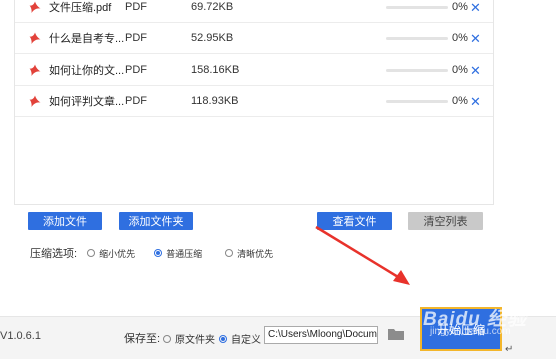 The width and height of the screenshot is (556, 359). Describe the element at coordinates (212, 7) in the screenshot. I see `file-size: 69.72KB` at that location.